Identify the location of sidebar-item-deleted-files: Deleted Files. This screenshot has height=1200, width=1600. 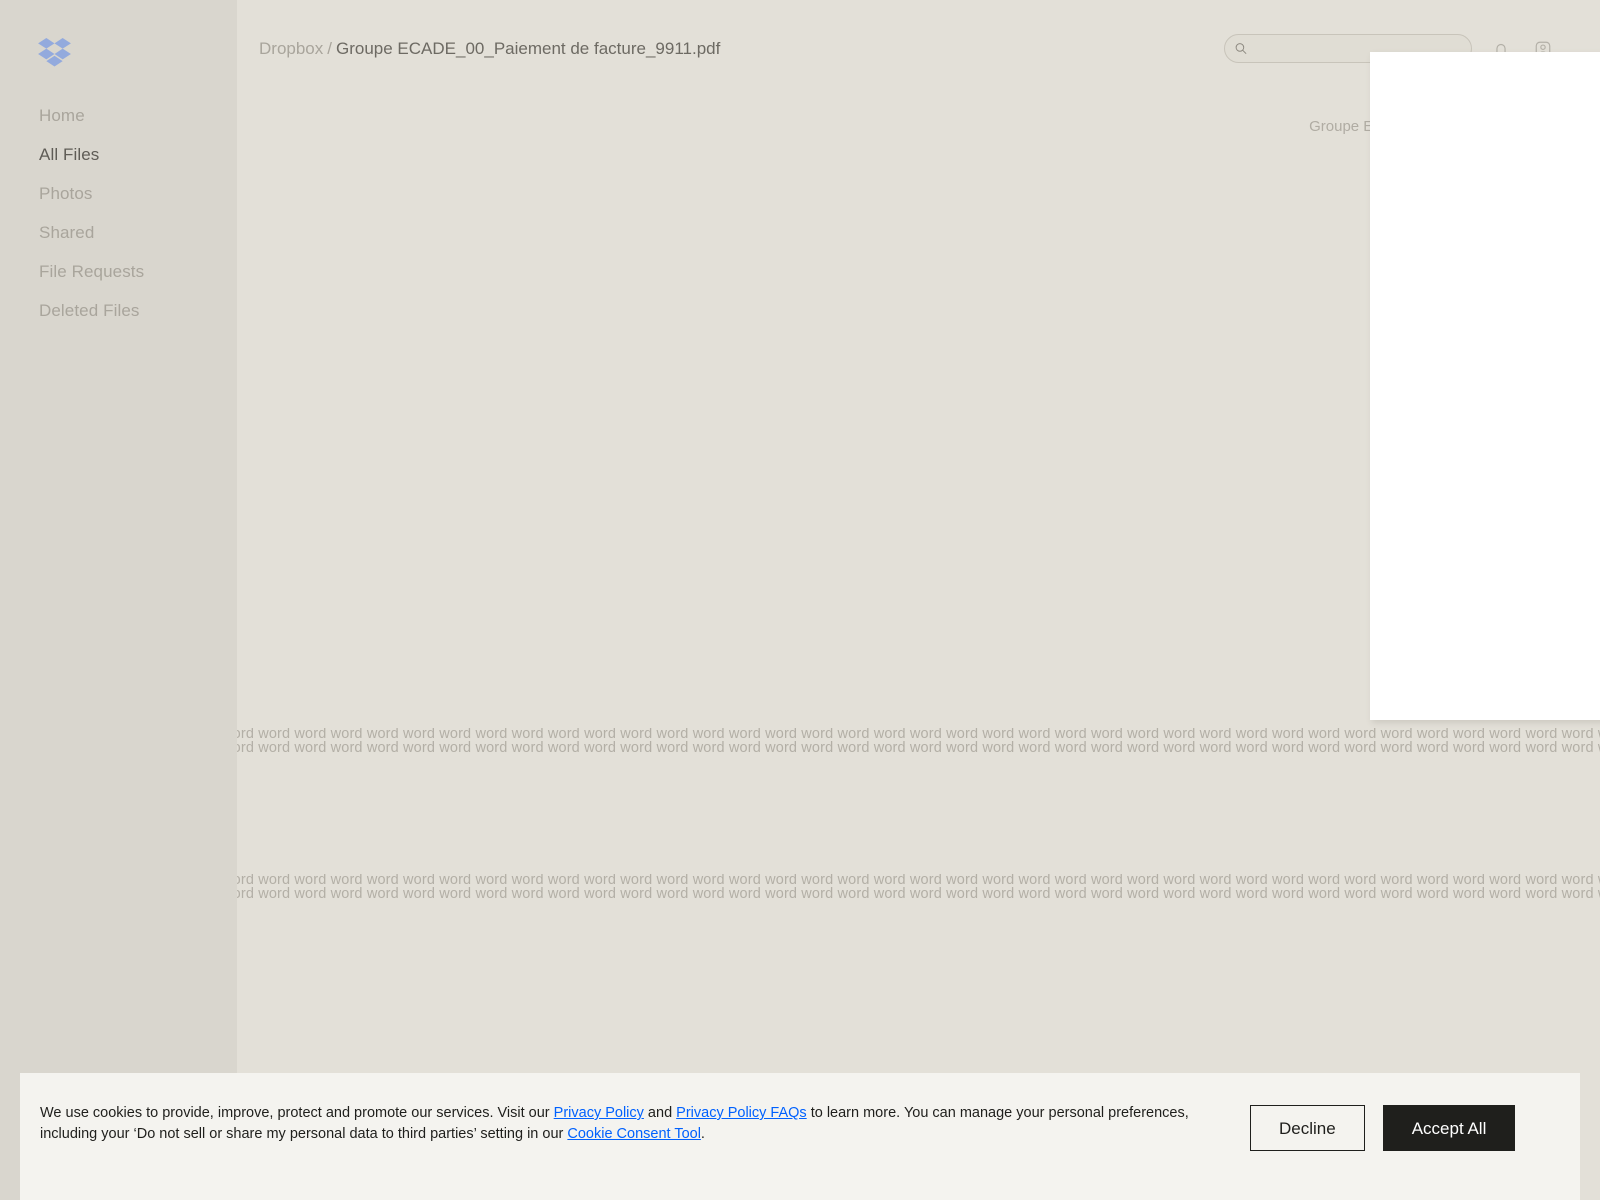
(118, 310).